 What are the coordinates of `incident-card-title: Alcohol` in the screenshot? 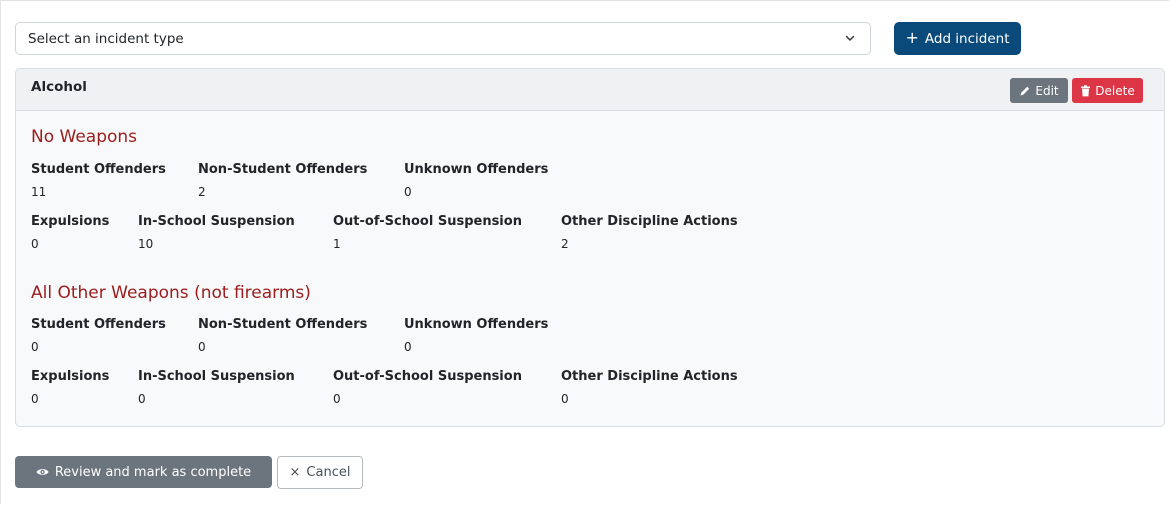 It's located at (59, 87).